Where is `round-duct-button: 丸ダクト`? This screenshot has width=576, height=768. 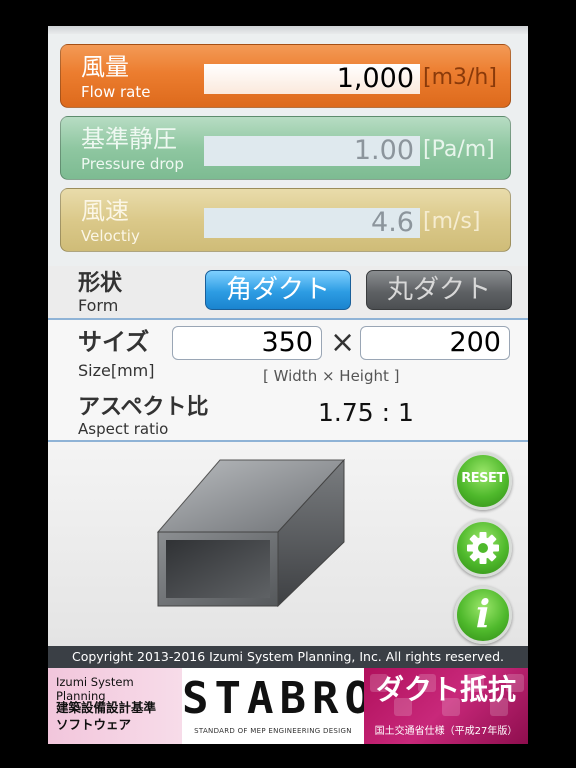
round-duct-button: 丸ダクト is located at coordinates (439, 290).